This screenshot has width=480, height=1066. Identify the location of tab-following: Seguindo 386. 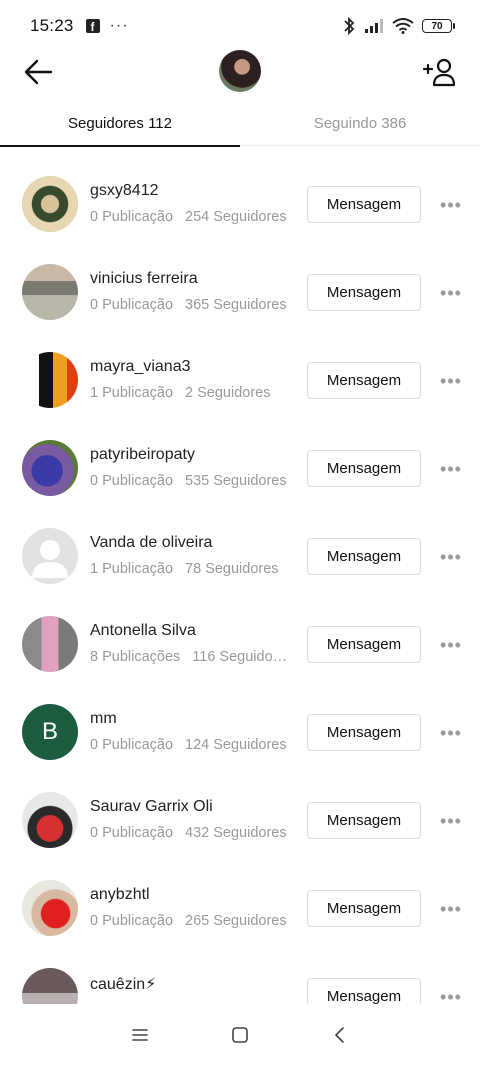
(360, 123).